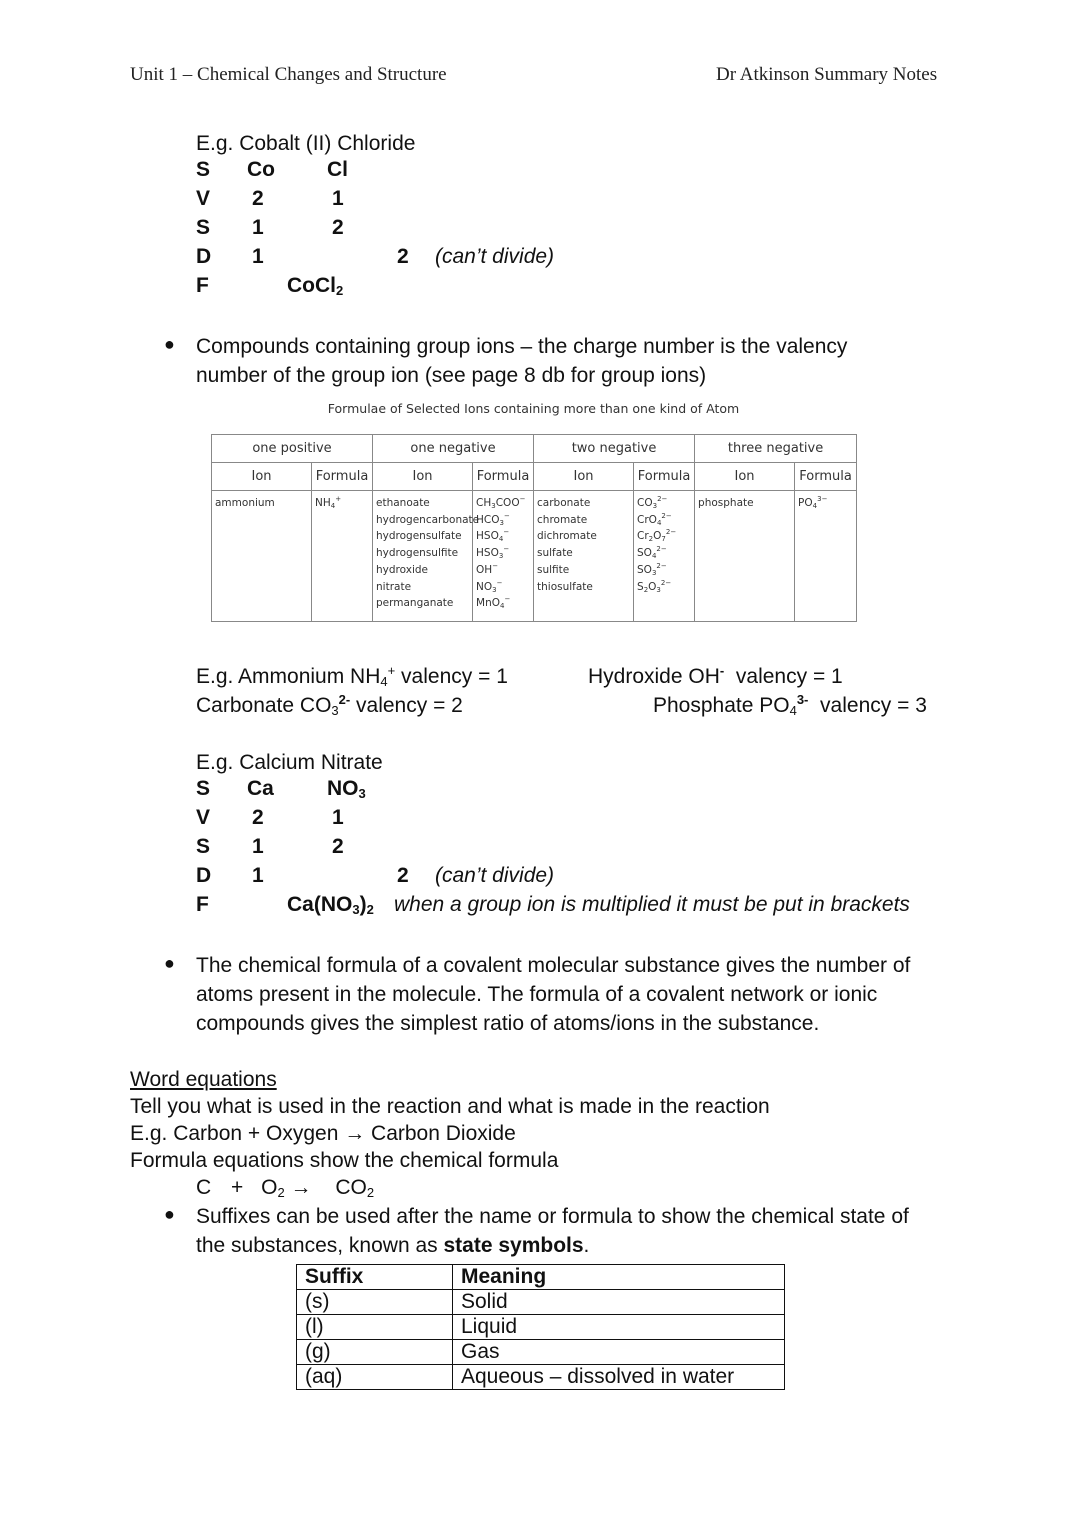 The height and width of the screenshot is (1527, 1080). What do you see at coordinates (323, 503) in the screenshot?
I see `formula-base: NH` at bounding box center [323, 503].